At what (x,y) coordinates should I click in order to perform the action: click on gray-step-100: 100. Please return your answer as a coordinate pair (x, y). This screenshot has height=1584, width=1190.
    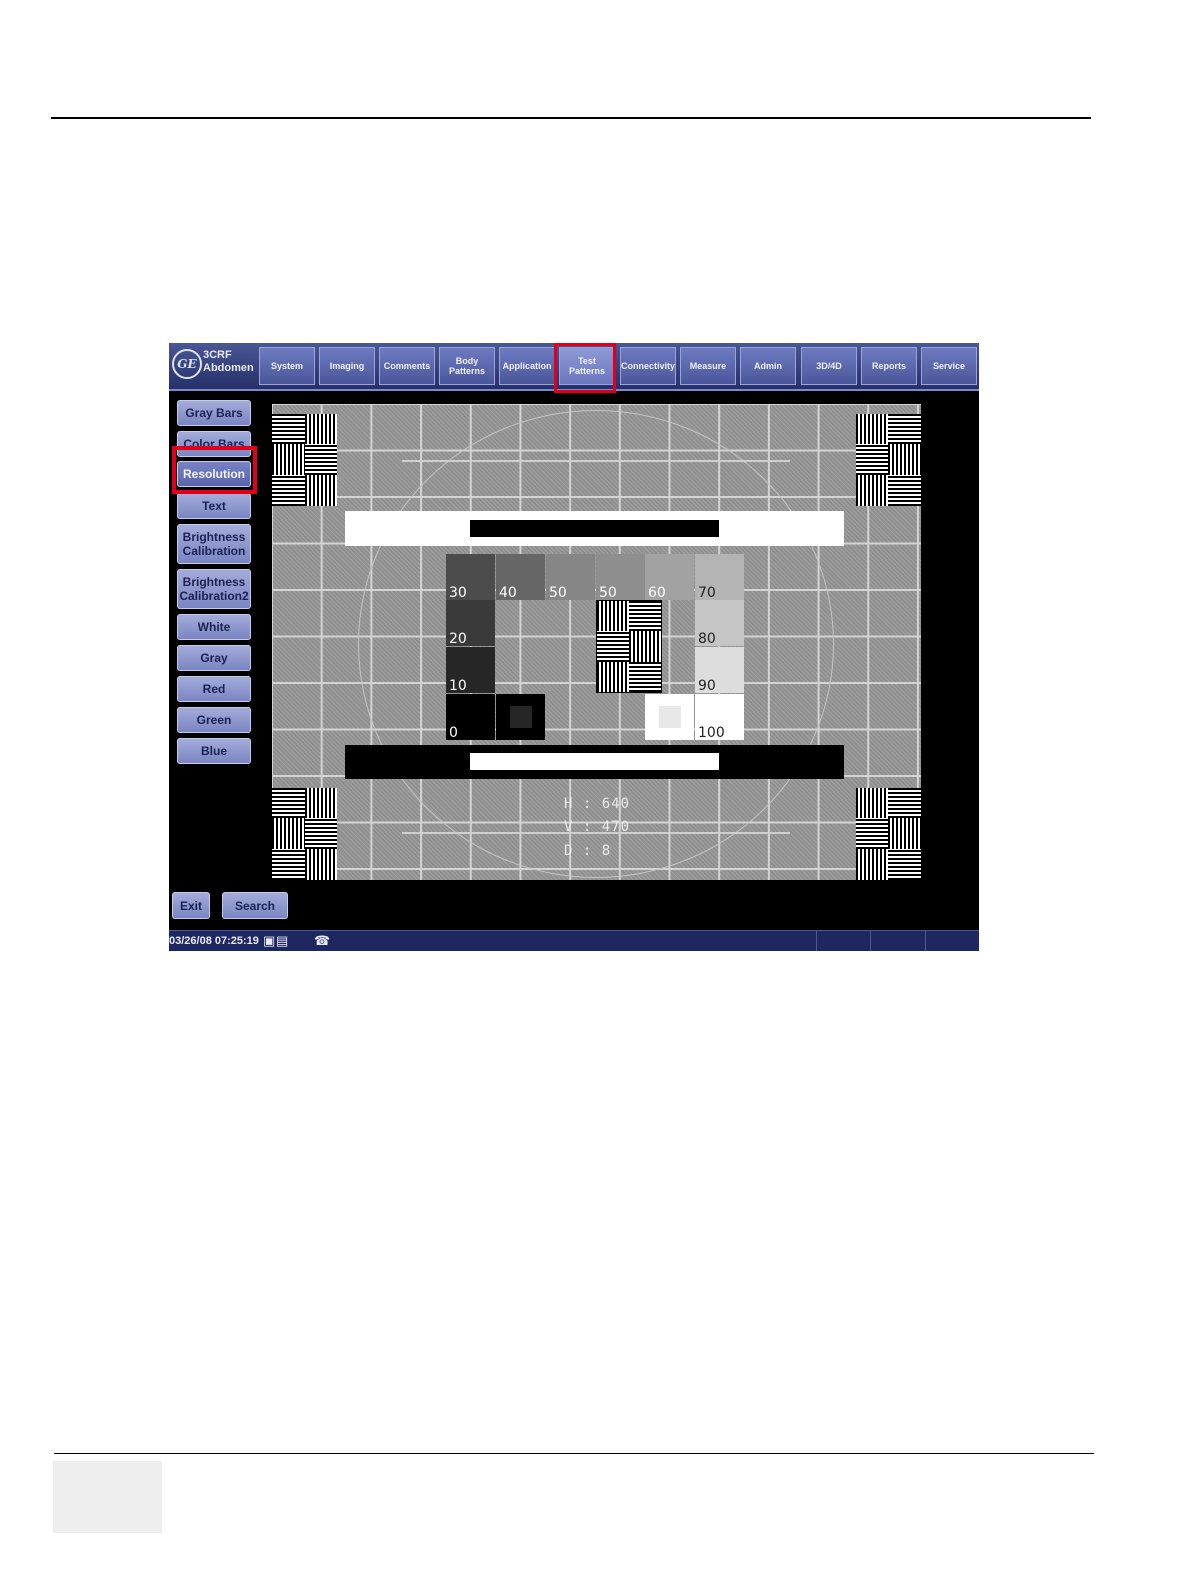
    Looking at the image, I should click on (719, 717).